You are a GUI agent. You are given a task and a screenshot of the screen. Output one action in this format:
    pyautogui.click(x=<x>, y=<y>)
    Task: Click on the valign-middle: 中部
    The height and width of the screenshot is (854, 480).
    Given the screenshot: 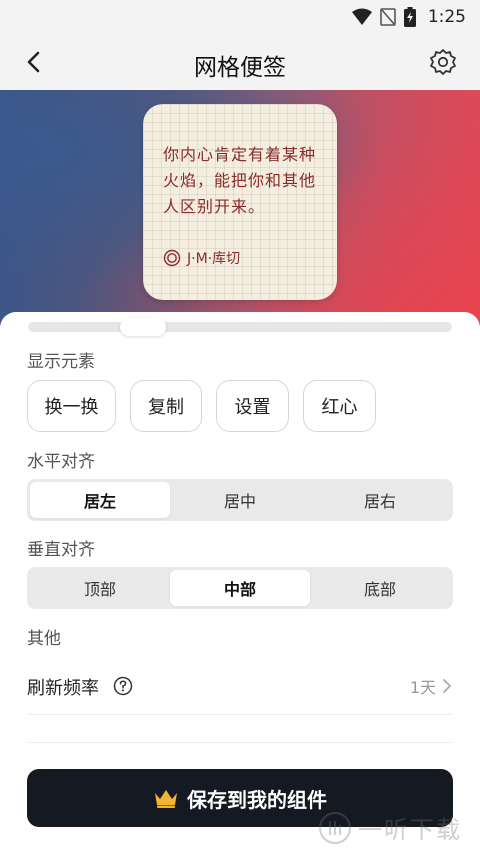 What is the action you would take?
    pyautogui.click(x=240, y=588)
    